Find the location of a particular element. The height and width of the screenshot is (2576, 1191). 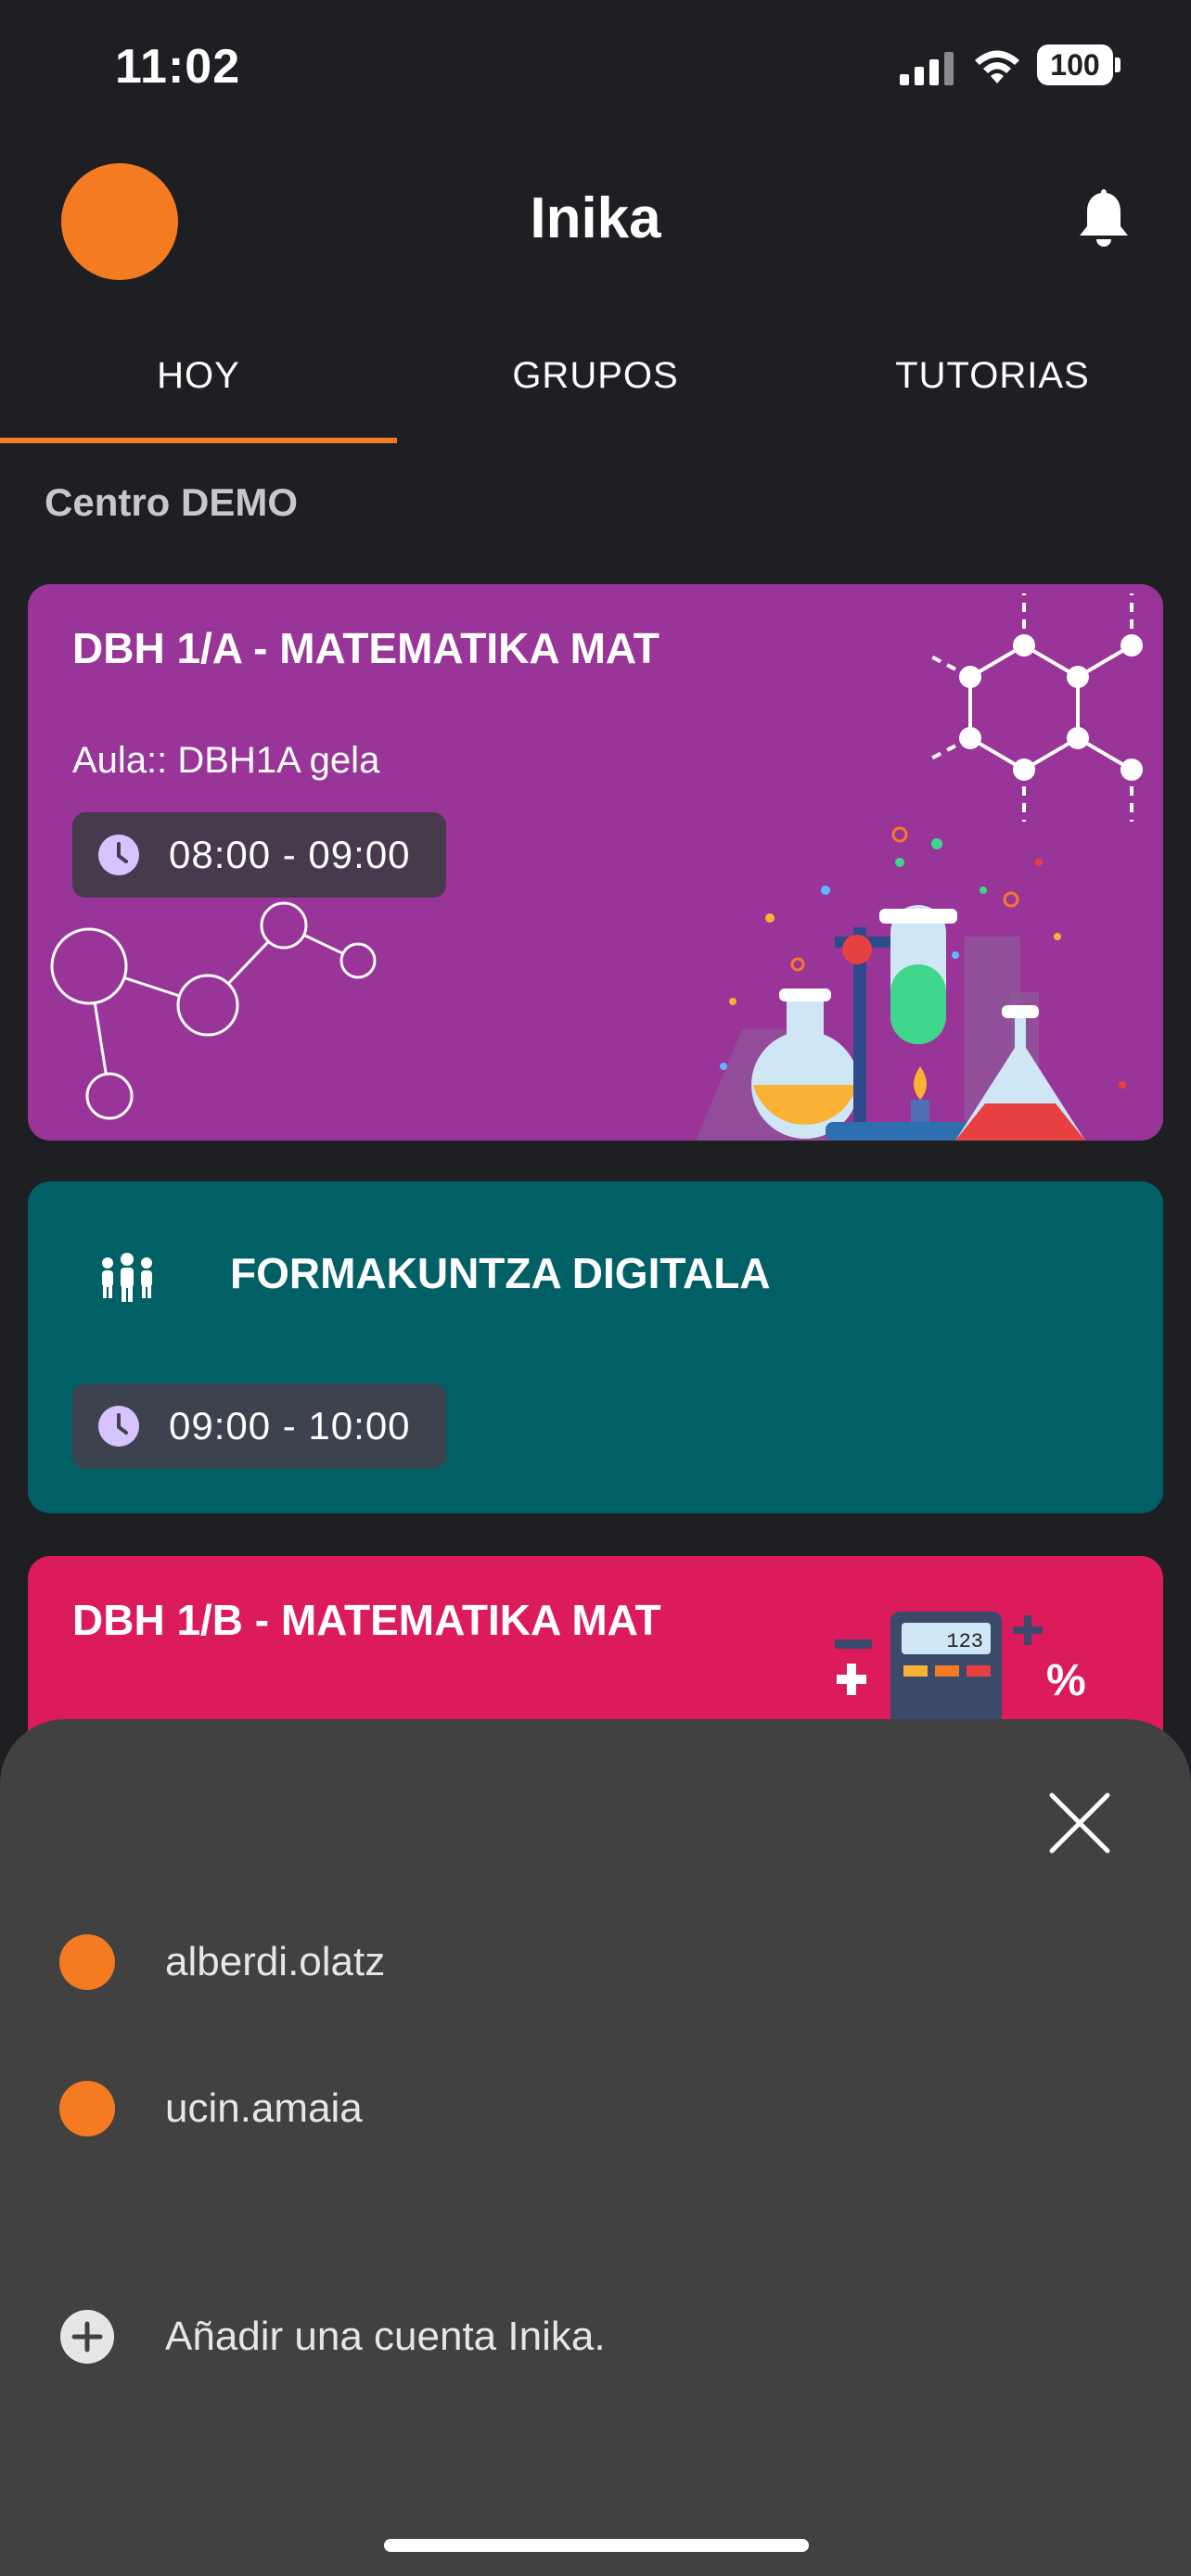

battery-level: 100 is located at coordinates (1075, 65).